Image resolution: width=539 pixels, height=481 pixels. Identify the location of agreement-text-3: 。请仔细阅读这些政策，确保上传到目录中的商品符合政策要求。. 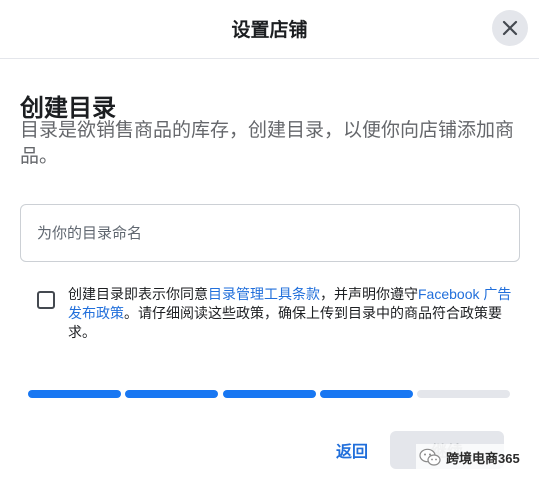
(285, 322).